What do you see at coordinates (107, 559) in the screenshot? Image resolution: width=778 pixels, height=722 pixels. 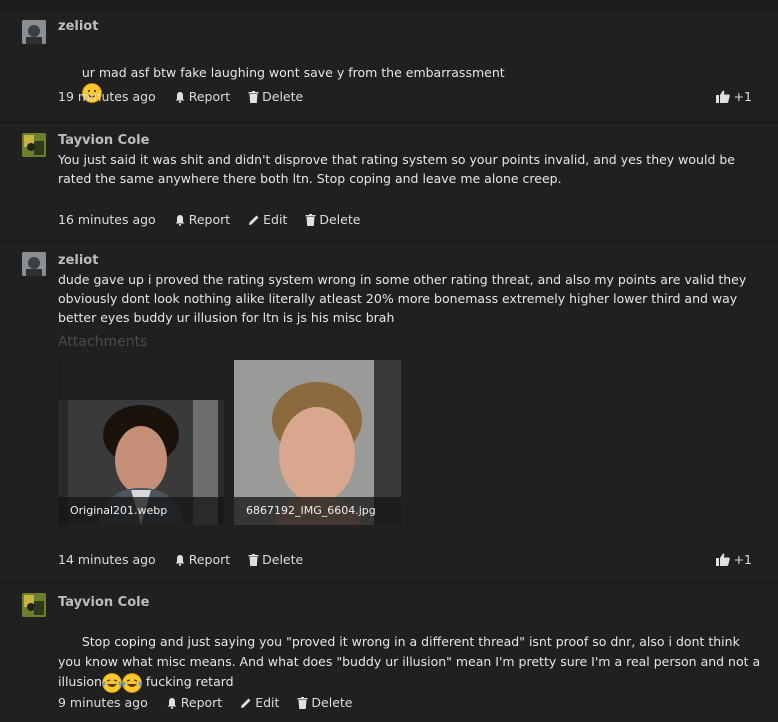 I see `timestamp: 14 minutes ago` at bounding box center [107, 559].